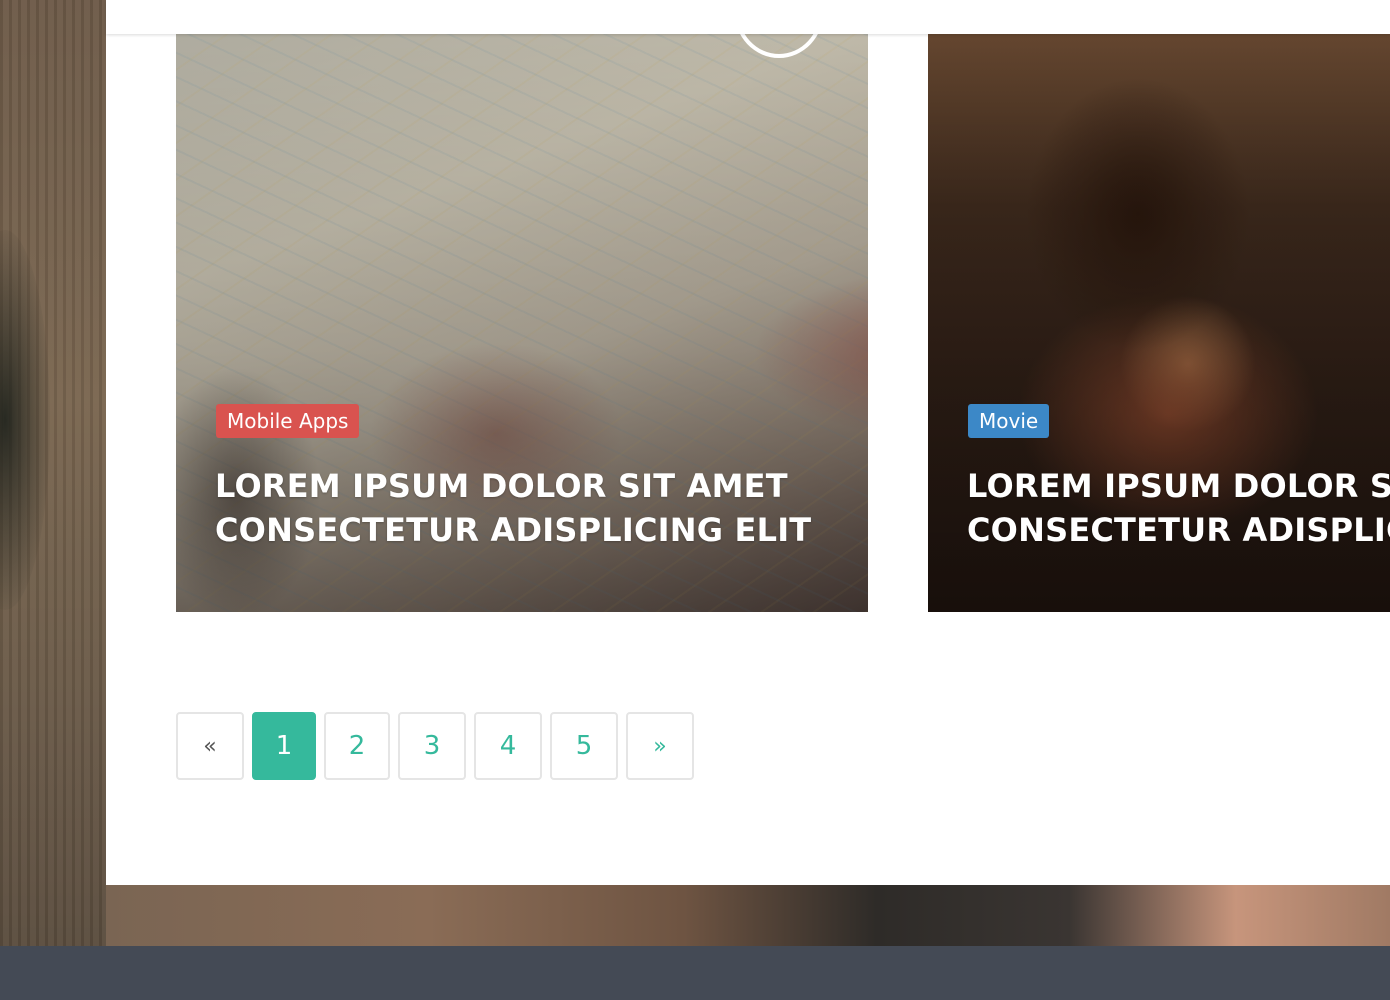 The image size is (1390, 1000). Describe the element at coordinates (357, 746) in the screenshot. I see `pagination-page-2: 2` at that location.